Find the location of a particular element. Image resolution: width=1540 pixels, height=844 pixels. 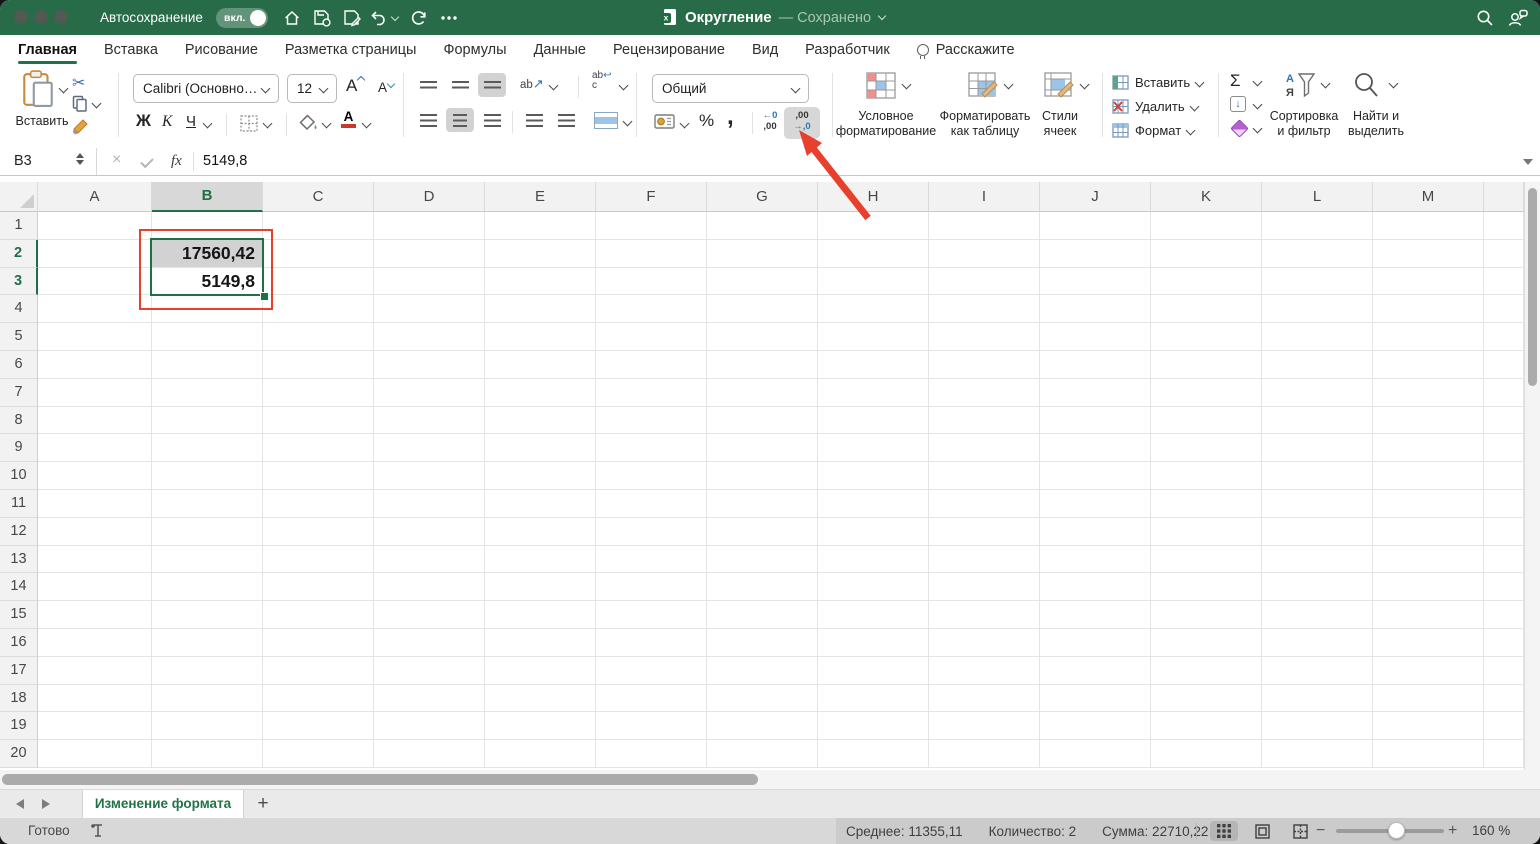

cell-I3 is located at coordinates (984, 281).